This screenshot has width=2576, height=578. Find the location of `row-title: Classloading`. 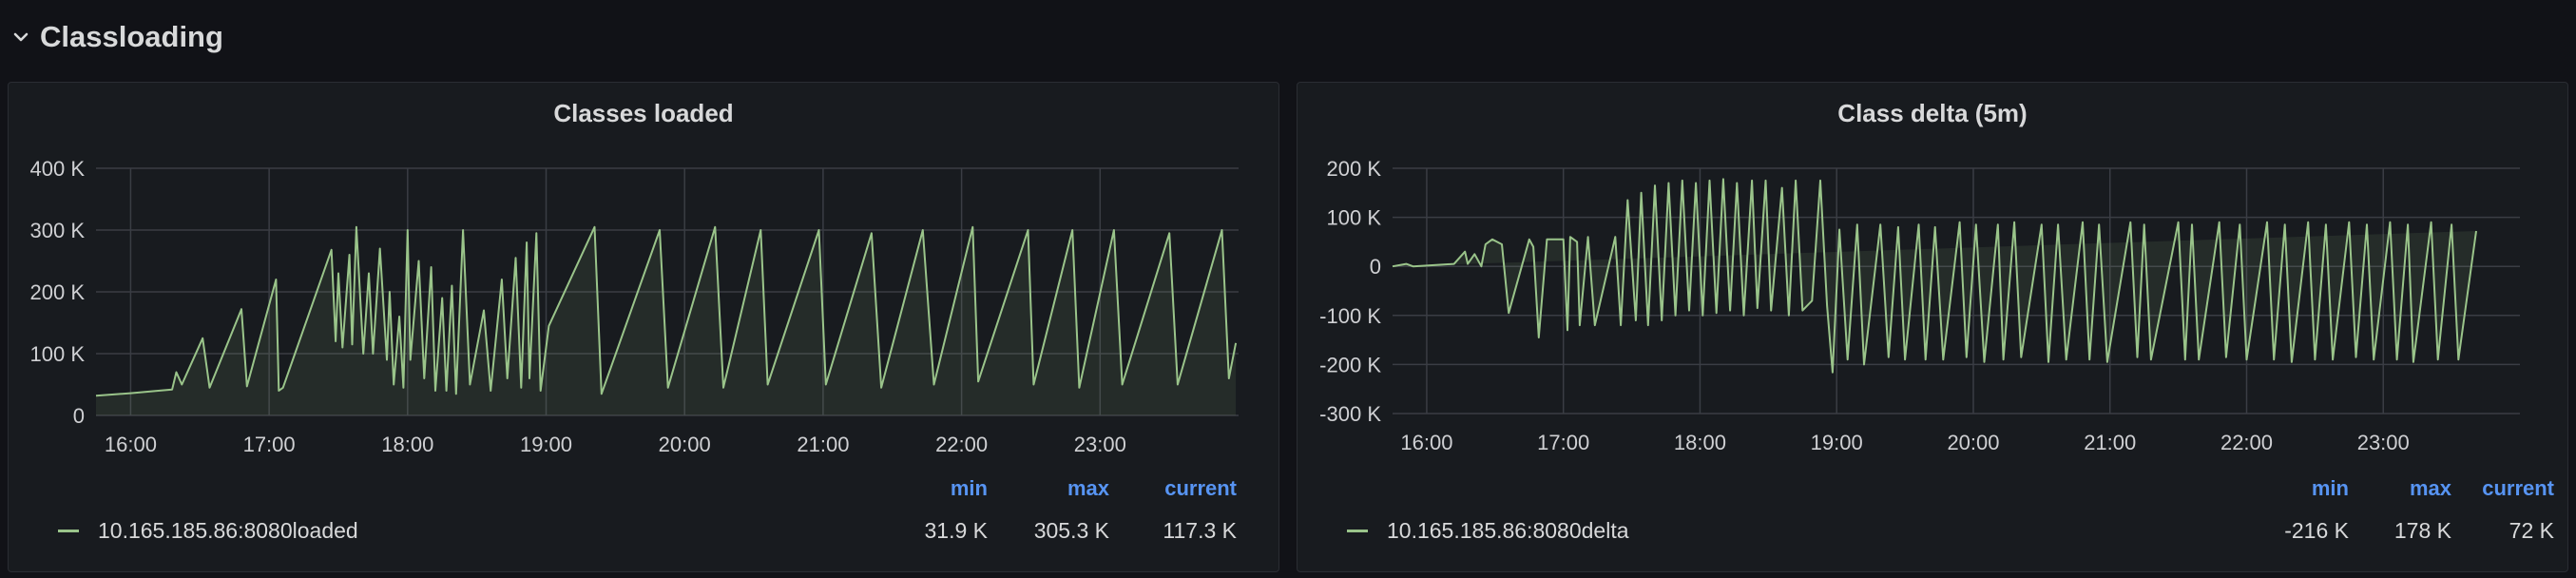

row-title: Classloading is located at coordinates (132, 36).